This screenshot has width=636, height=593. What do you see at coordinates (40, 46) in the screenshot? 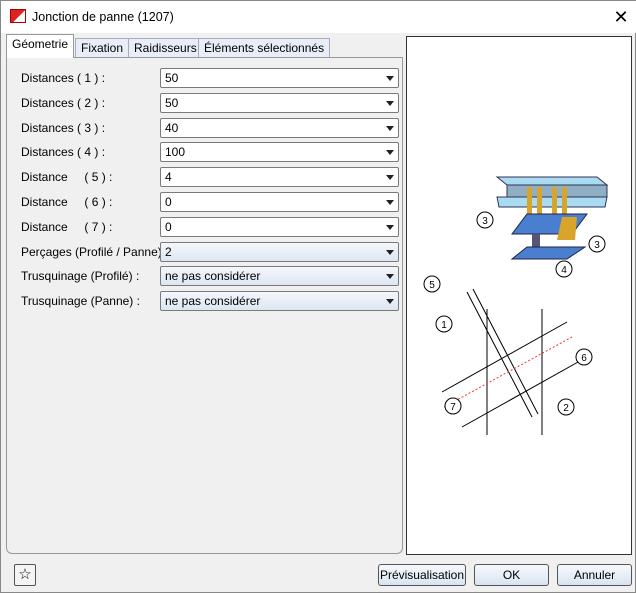
I see `tab-geometrie: Géometrie` at bounding box center [40, 46].